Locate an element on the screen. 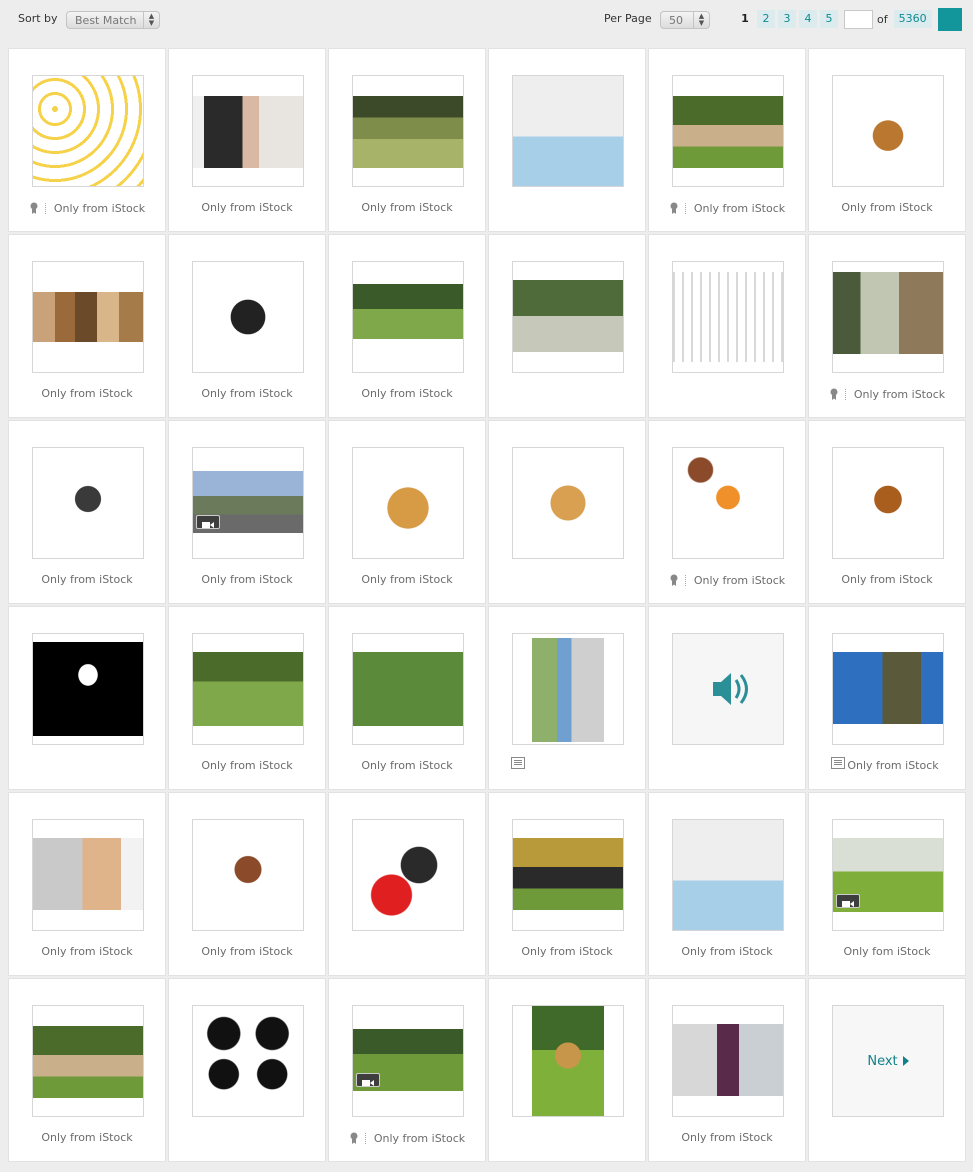  page-link-1: 1 is located at coordinates (745, 19).